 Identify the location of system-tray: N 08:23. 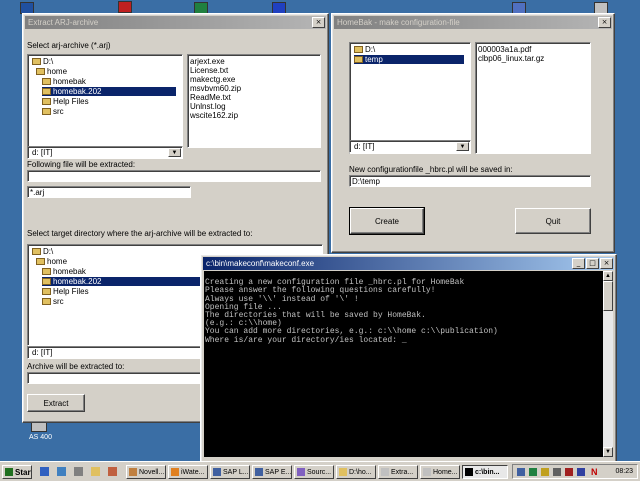
(575, 471).